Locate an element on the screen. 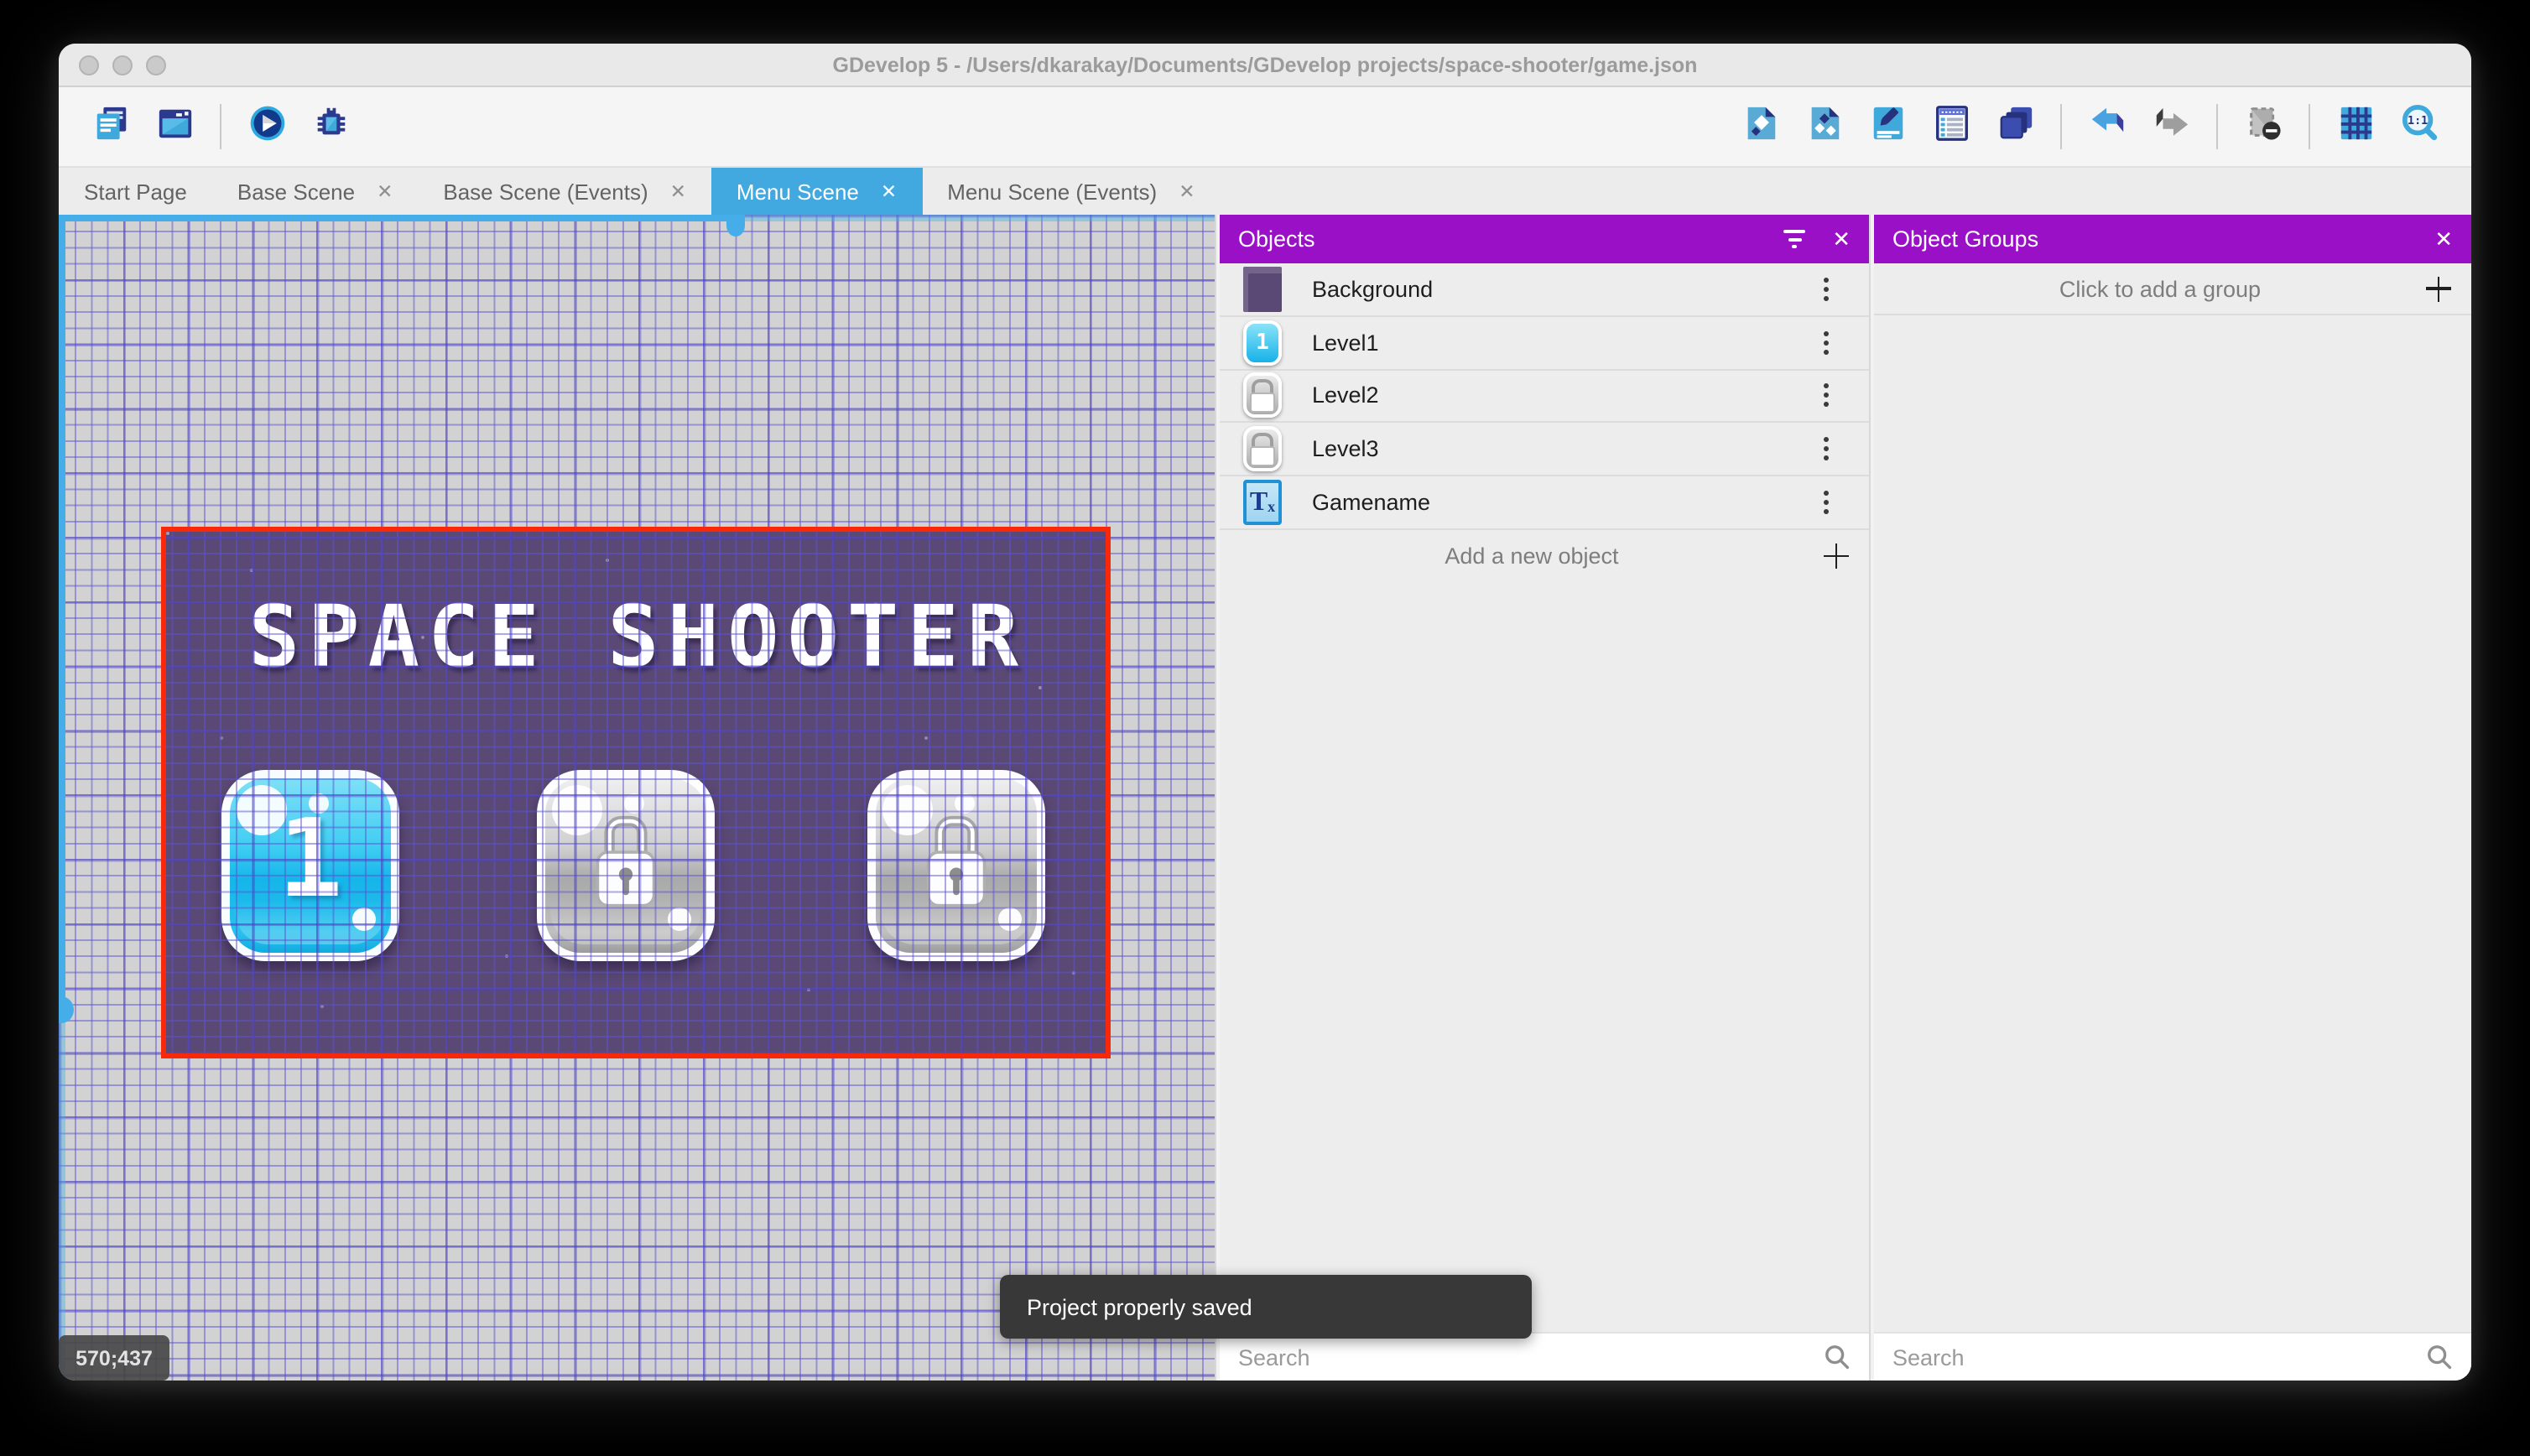 This screenshot has width=2530, height=1456. object-row-level2: Level2 is located at coordinates (1544, 397).